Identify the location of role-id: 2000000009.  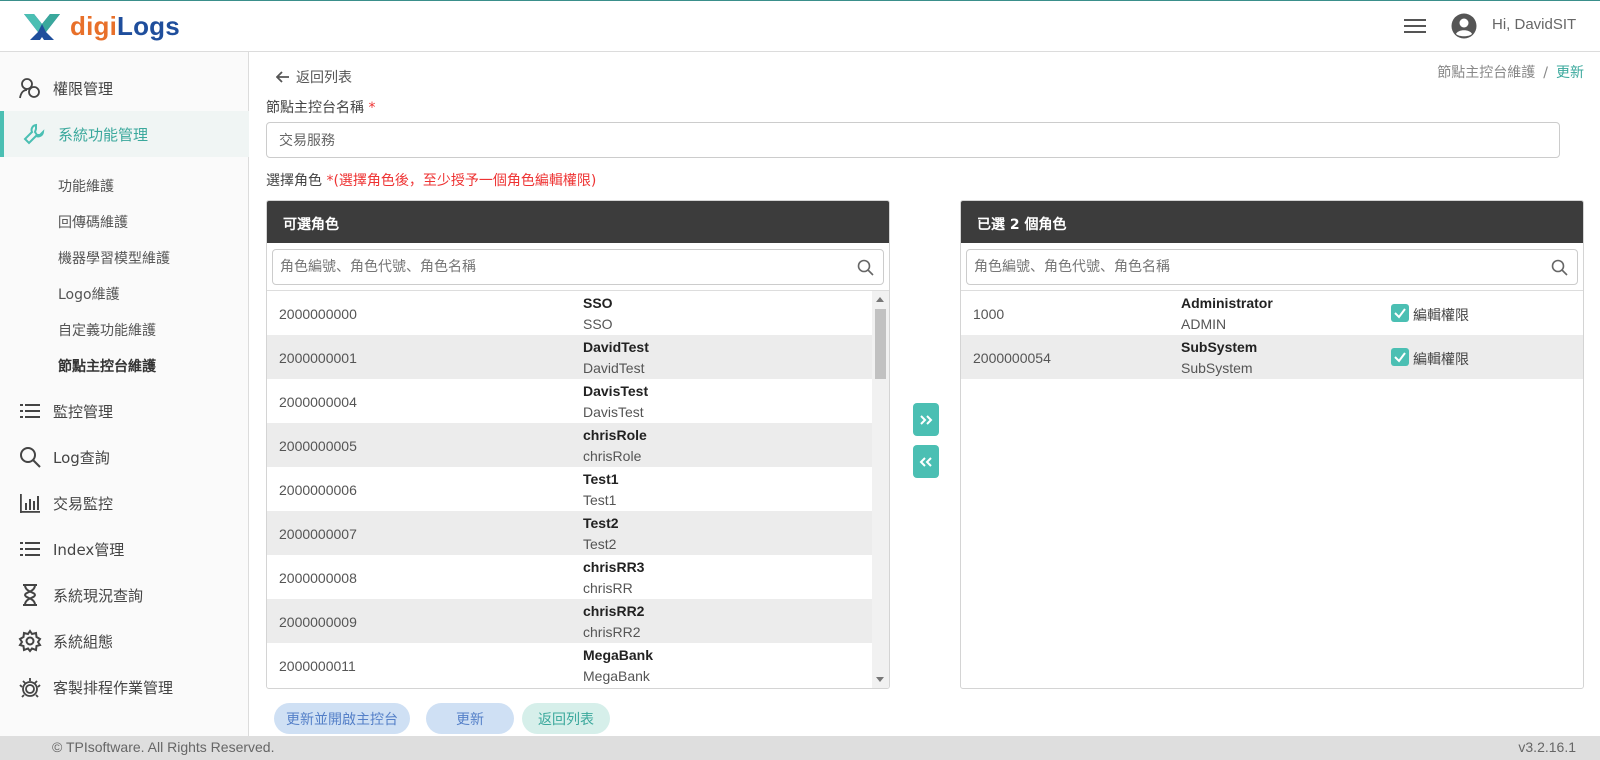
(318, 622).